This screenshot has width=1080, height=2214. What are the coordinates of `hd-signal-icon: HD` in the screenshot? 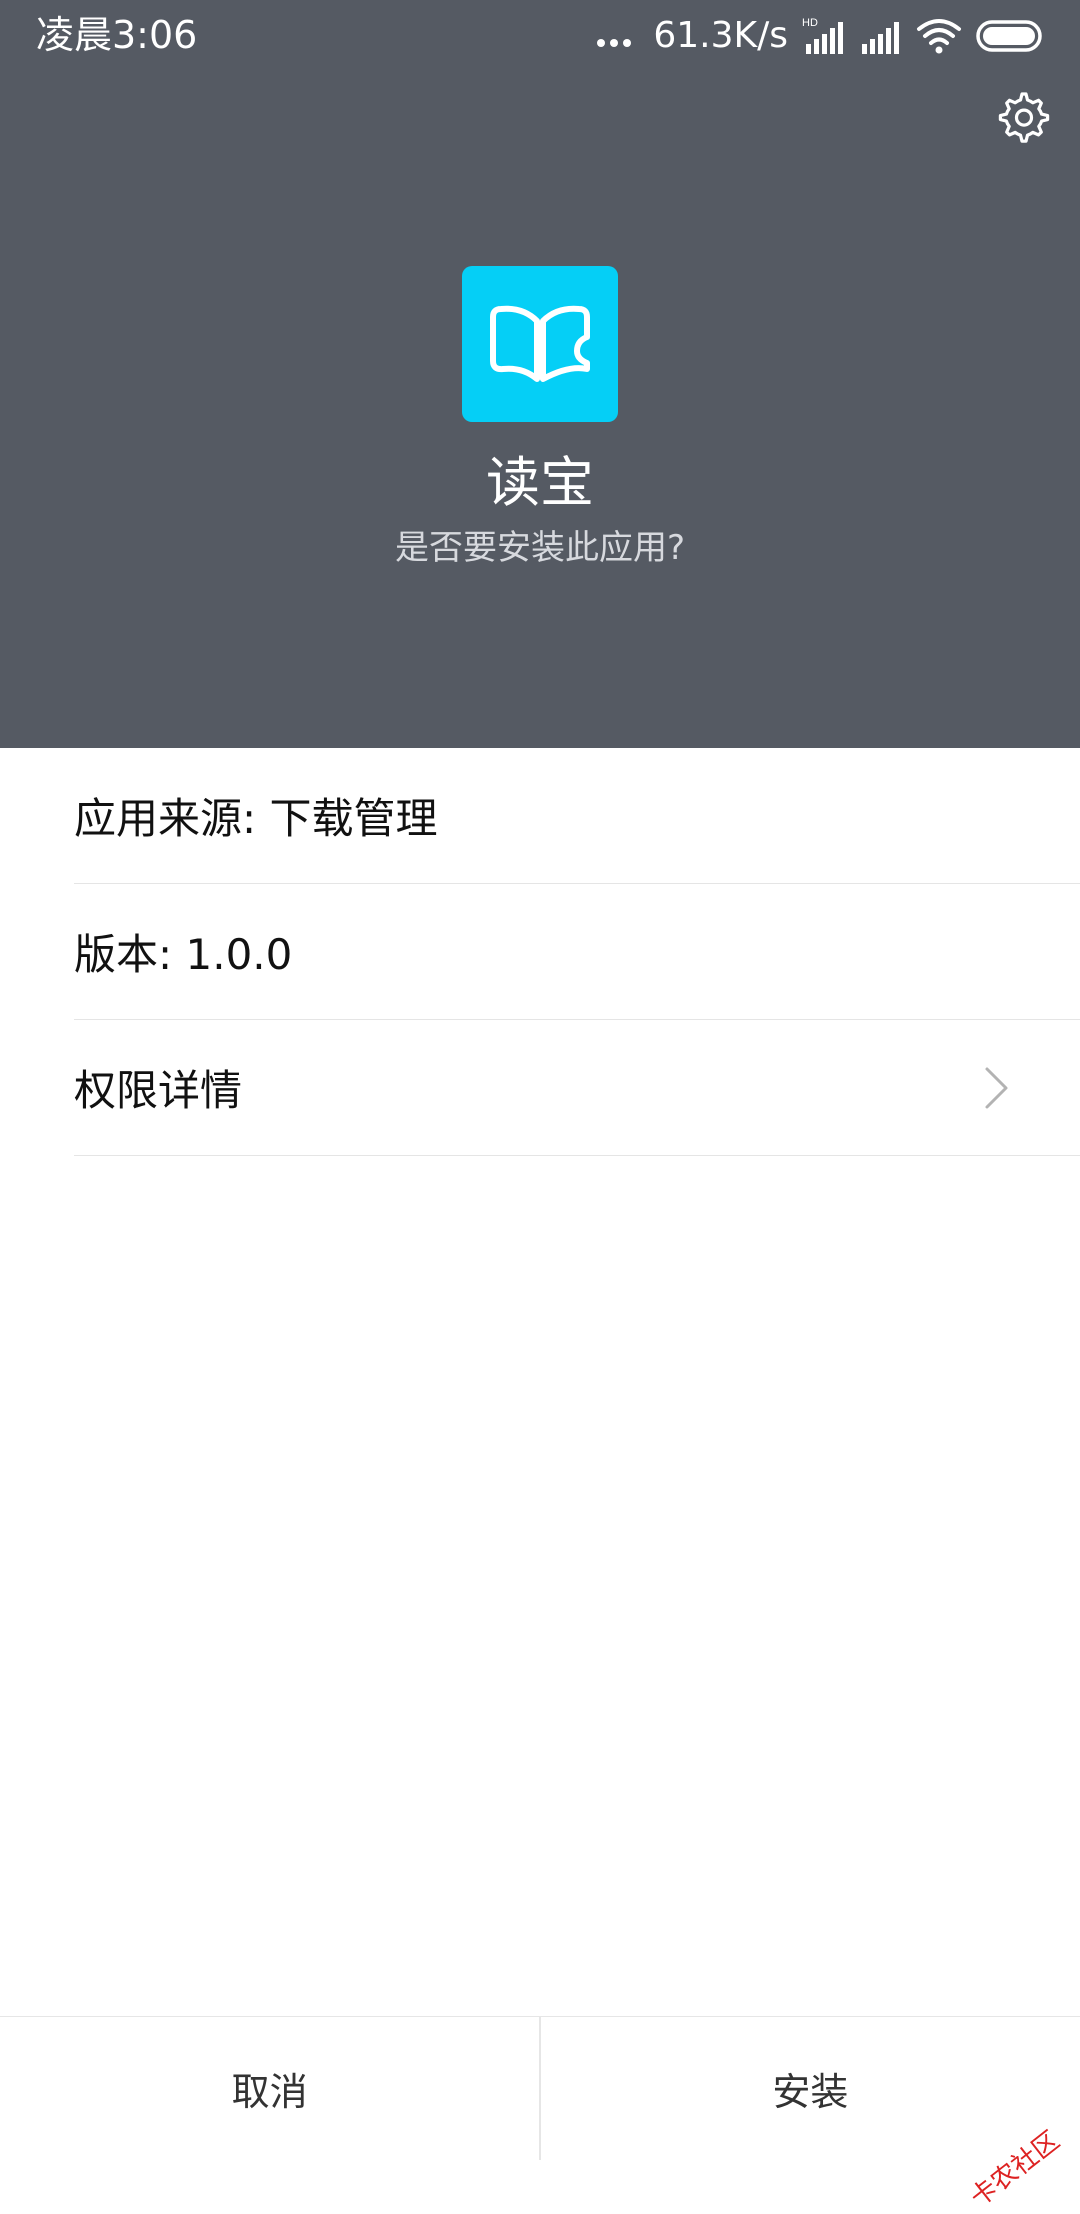 It's located at (822, 35).